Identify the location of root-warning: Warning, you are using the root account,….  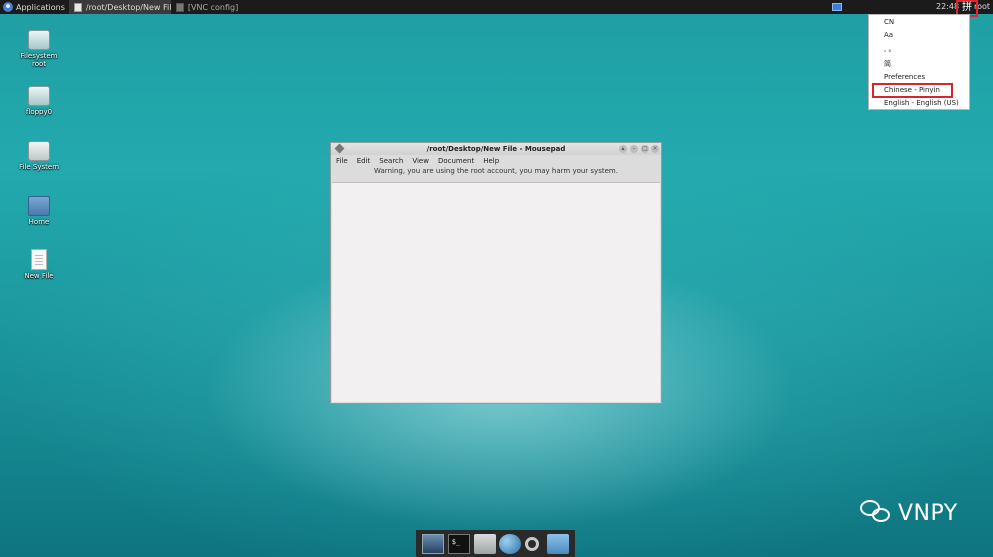
(496, 171).